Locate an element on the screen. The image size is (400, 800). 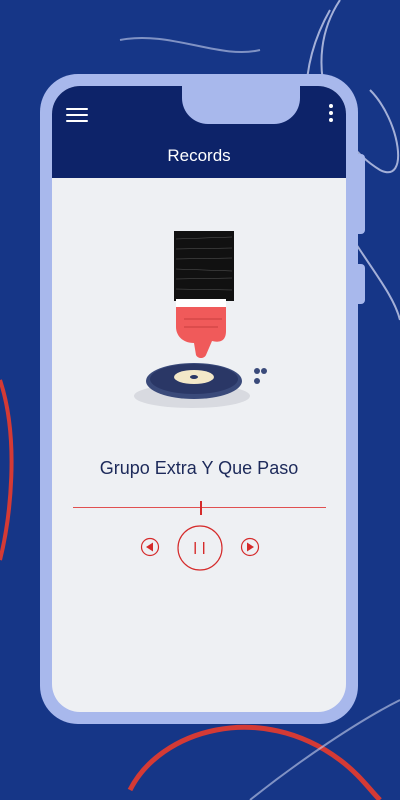
app-title: Records is located at coordinates (199, 155).